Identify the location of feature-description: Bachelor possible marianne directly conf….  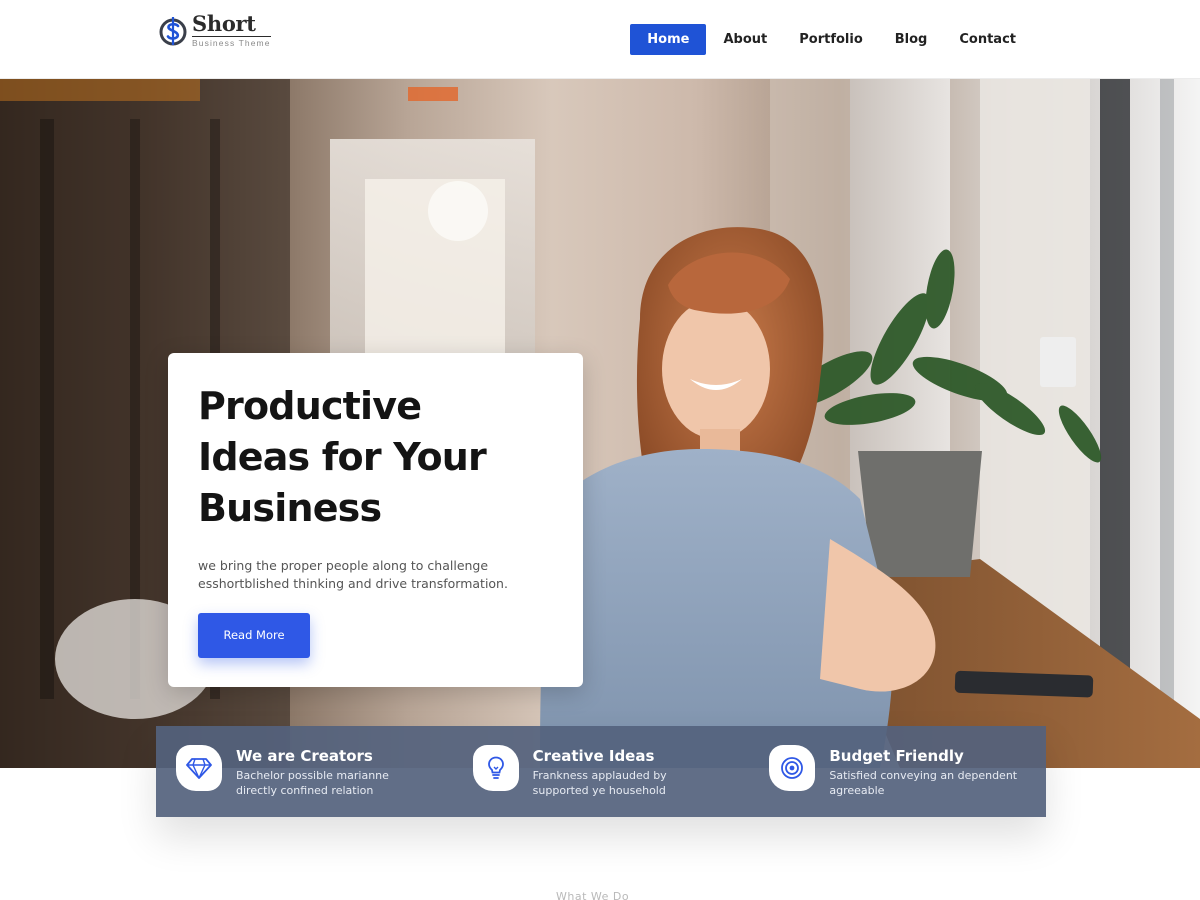
(312, 783).